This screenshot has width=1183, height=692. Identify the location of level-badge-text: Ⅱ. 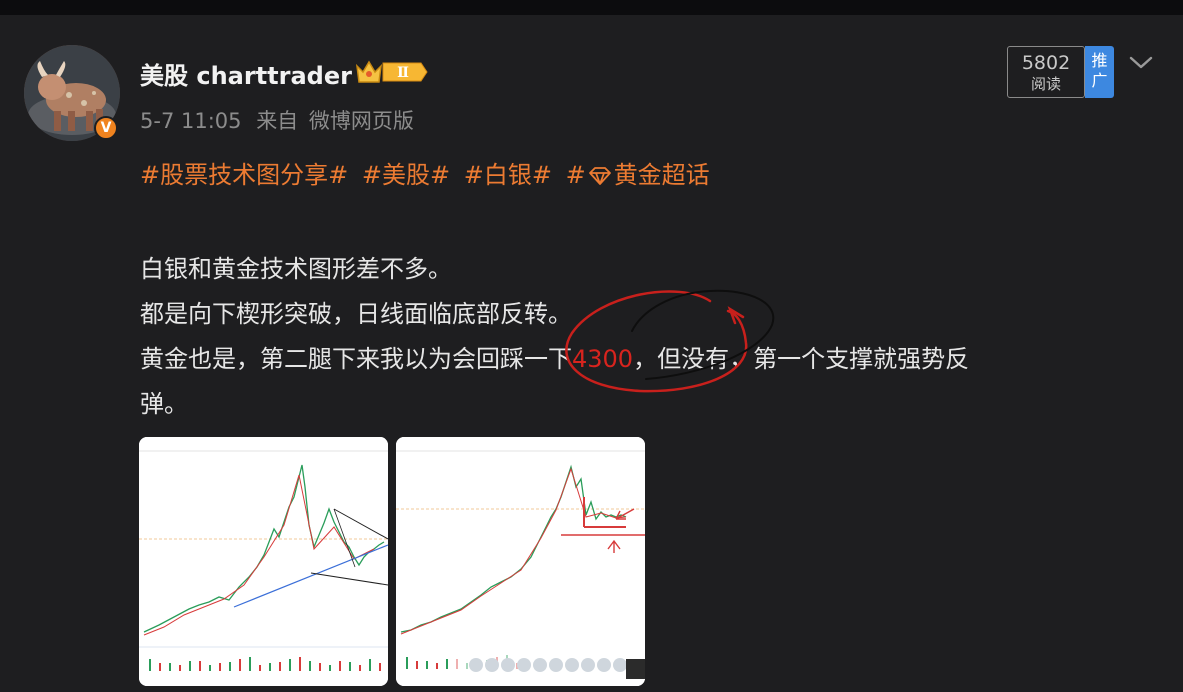
(403, 73).